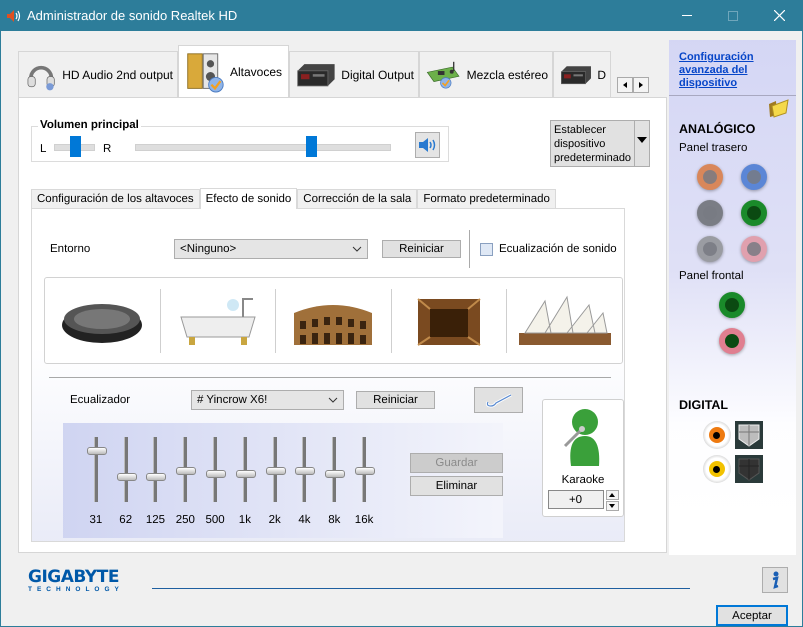 The width and height of the screenshot is (803, 627). Describe the element at coordinates (732, 68) in the screenshot. I see `advanced-settings-link: Configuración avanzada del dispositivo` at that location.